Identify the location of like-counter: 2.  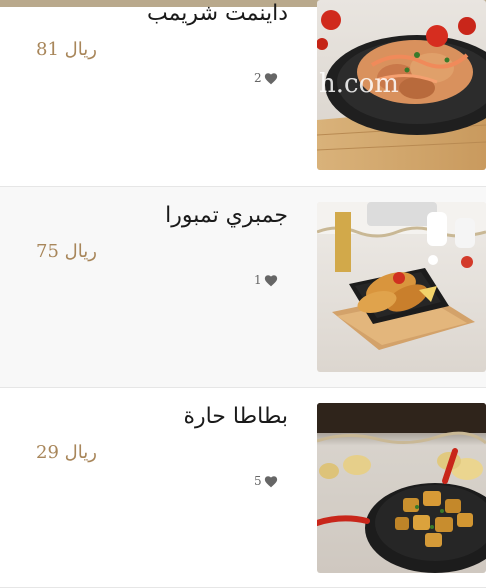
(266, 78).